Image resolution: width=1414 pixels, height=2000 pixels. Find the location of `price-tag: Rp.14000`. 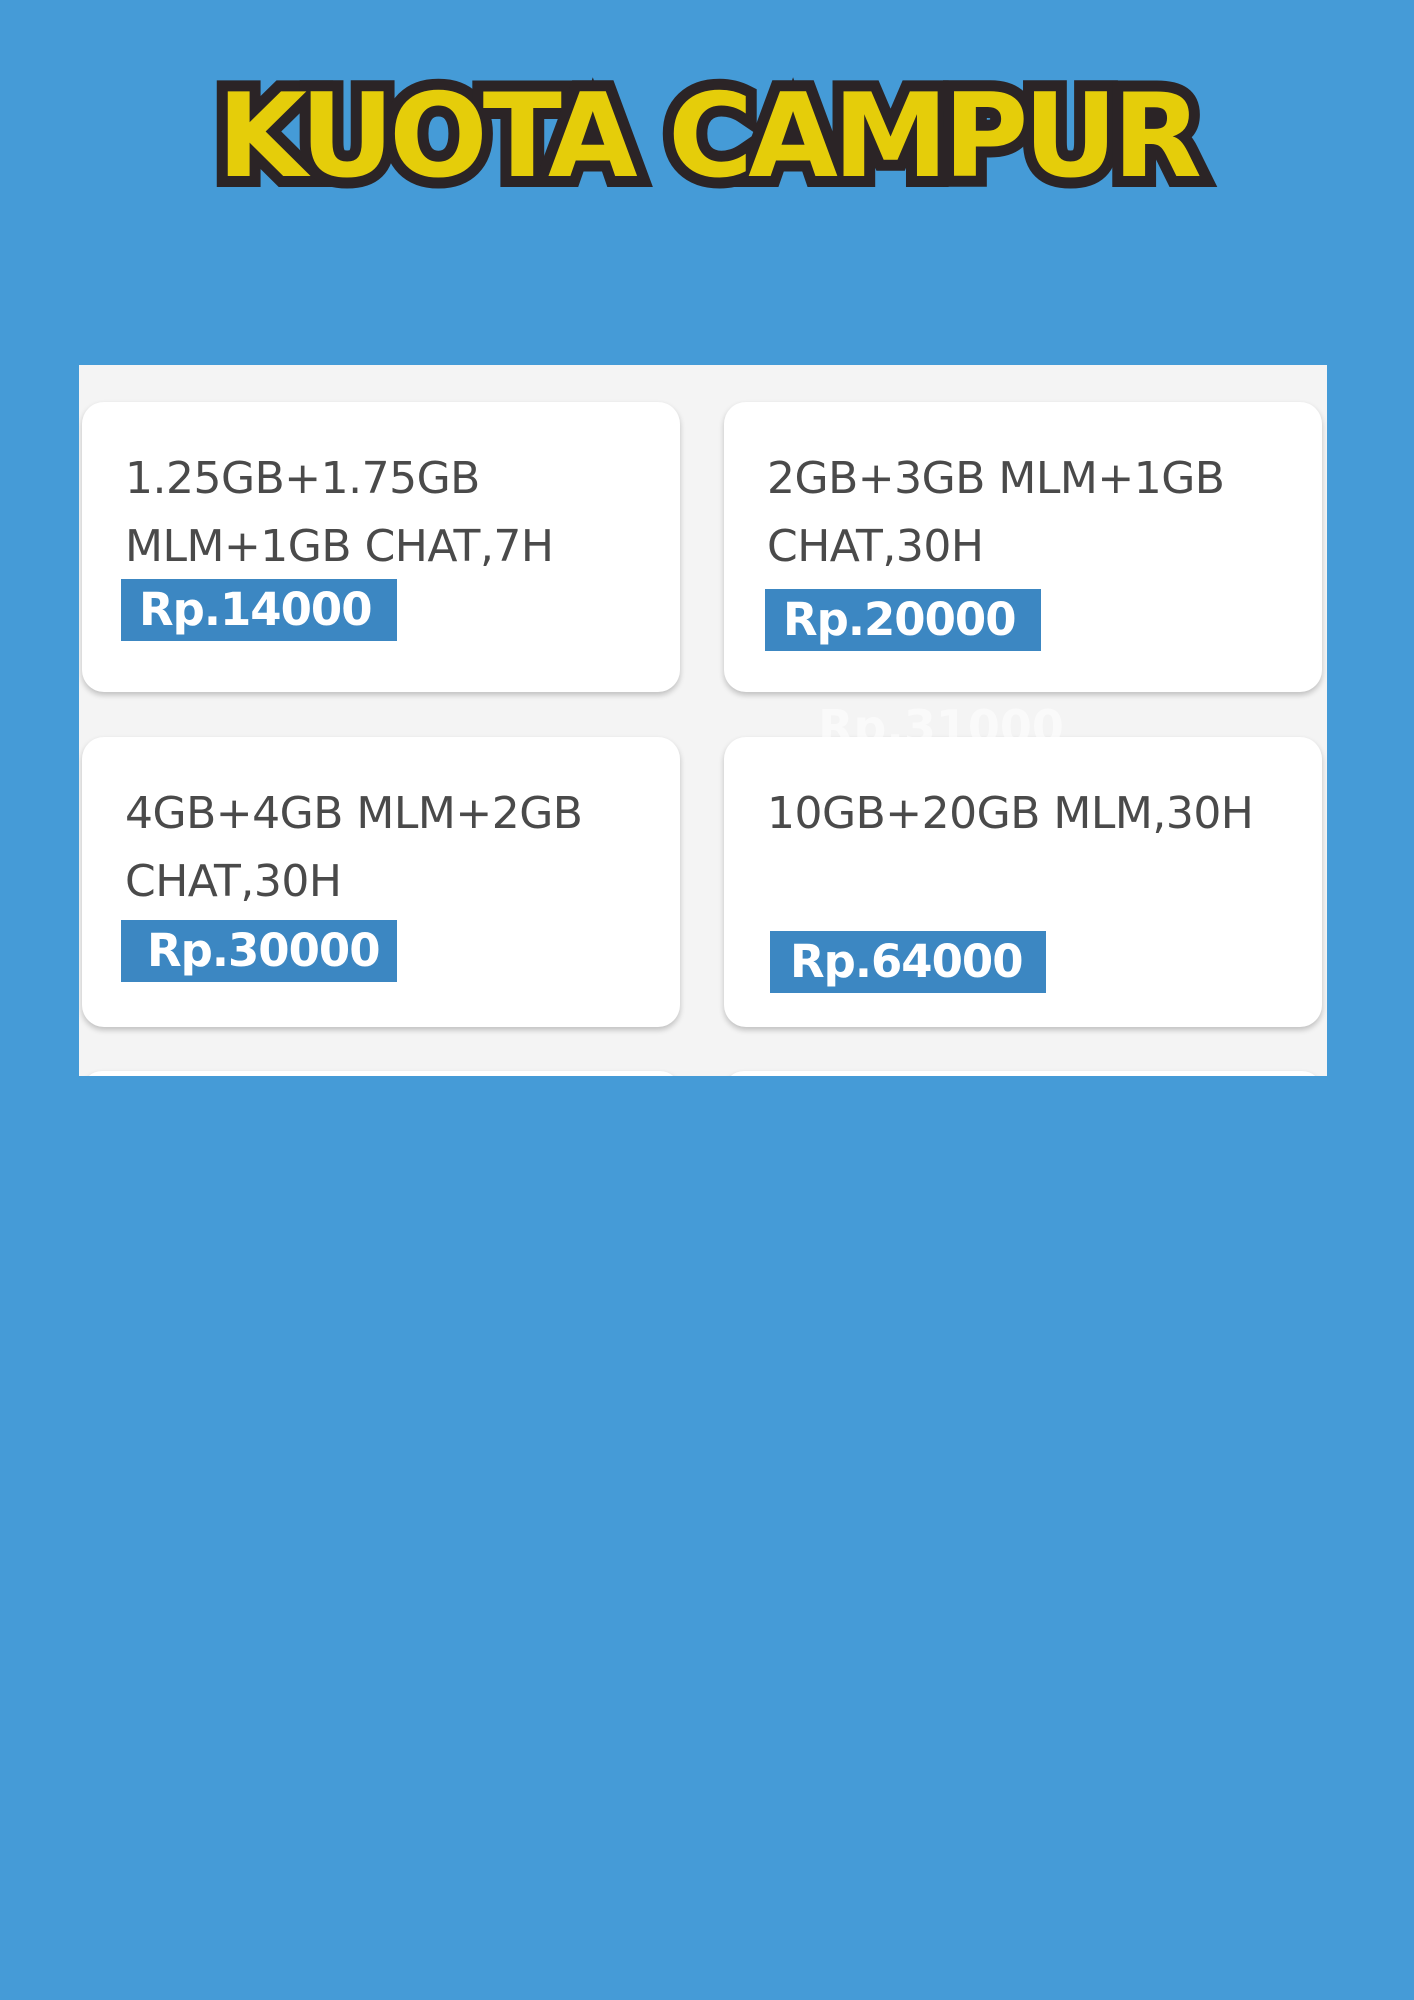

price-tag: Rp.14000 is located at coordinates (259, 610).